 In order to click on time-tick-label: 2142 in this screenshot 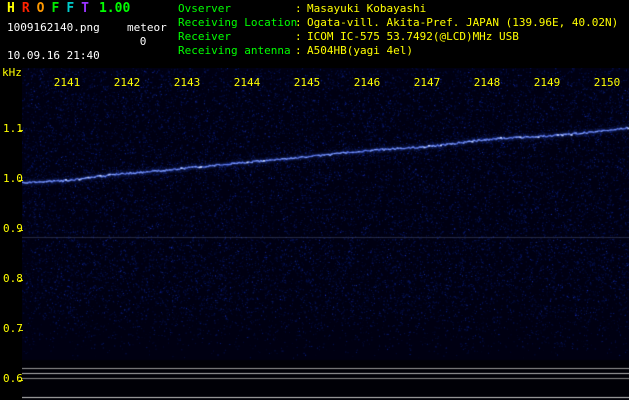, I will do `click(127, 82)`.